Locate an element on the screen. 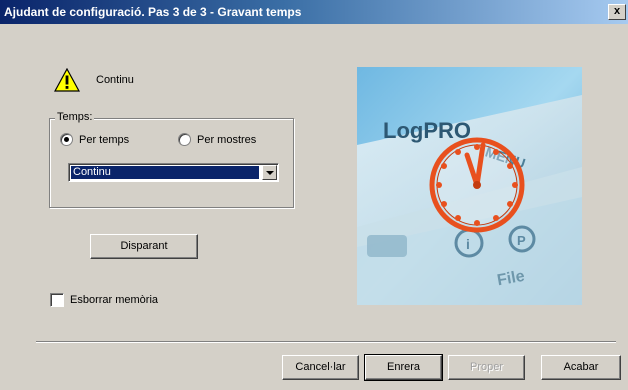  clock-icon is located at coordinates (477, 185).